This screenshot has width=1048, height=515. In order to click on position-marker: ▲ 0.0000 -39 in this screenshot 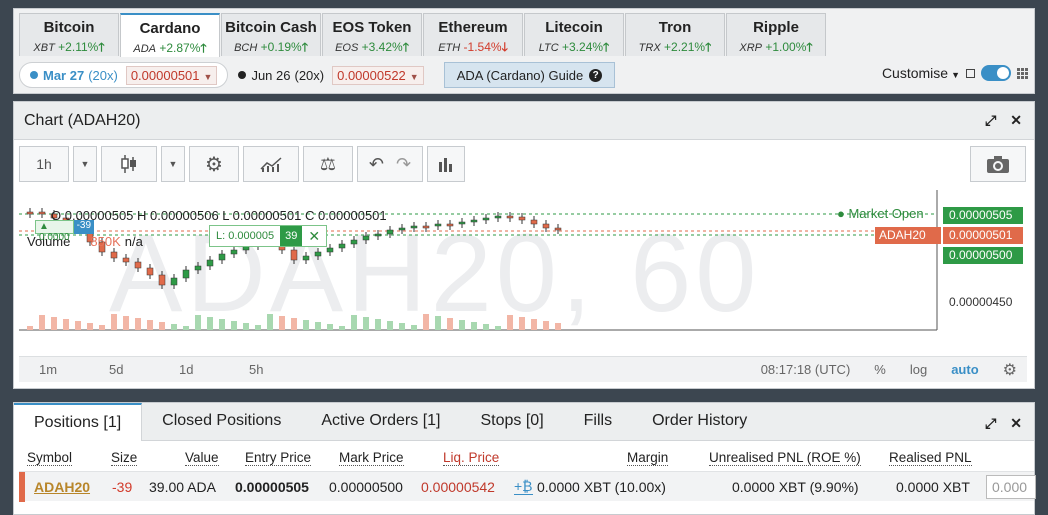, I will do `click(65, 231)`.